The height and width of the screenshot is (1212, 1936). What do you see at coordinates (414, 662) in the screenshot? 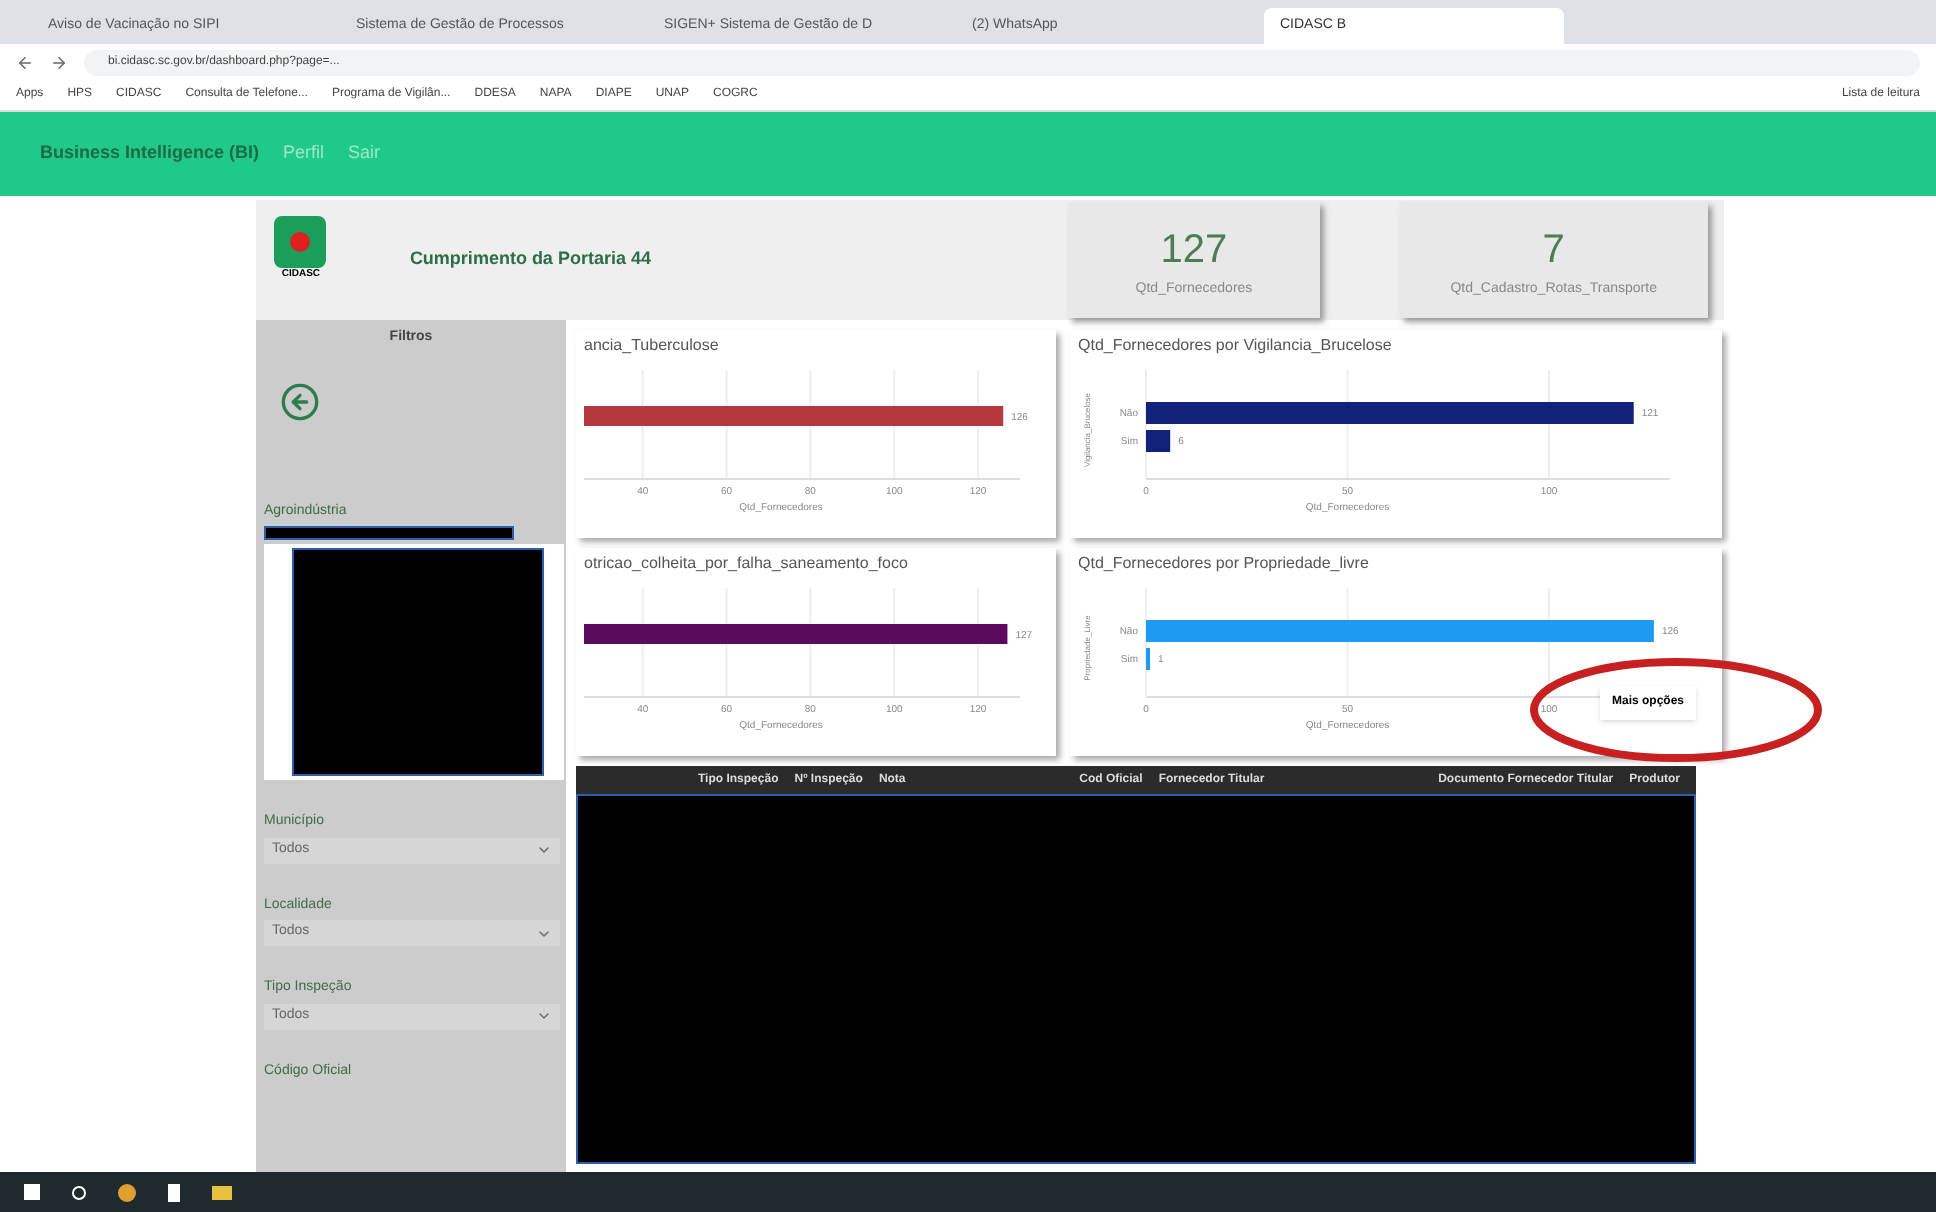
I see `slicer-list` at bounding box center [414, 662].